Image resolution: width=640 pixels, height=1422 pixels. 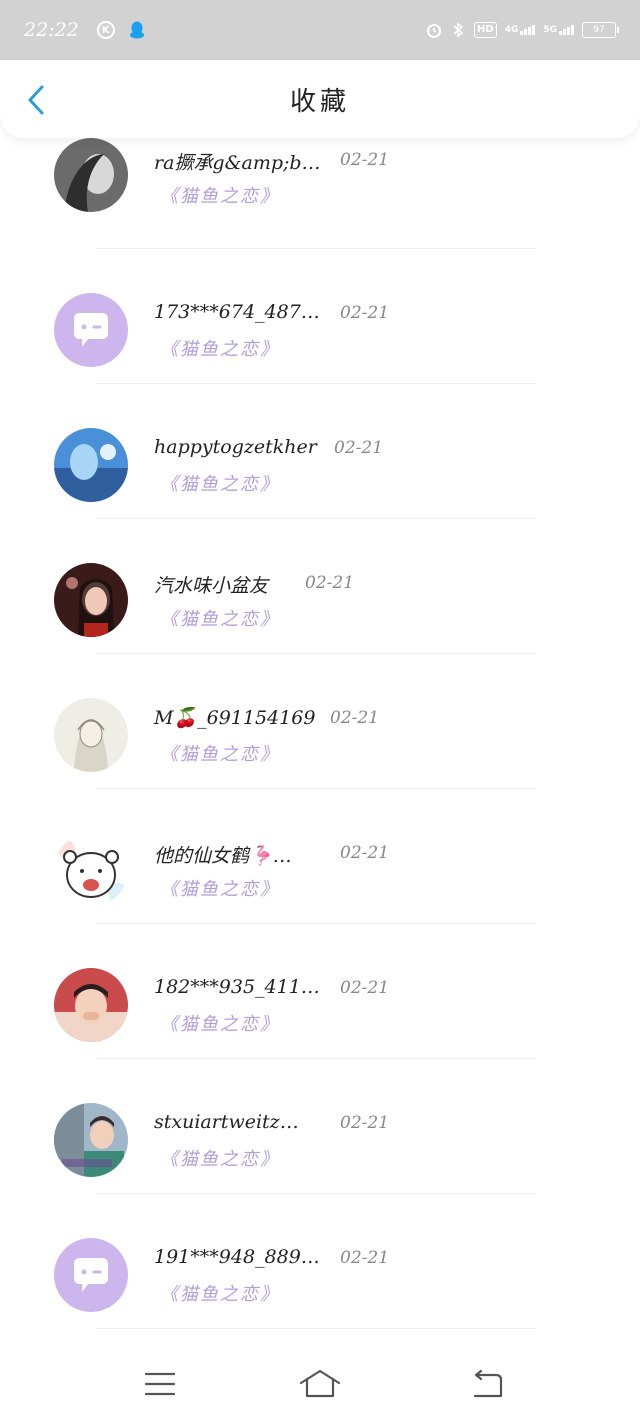 What do you see at coordinates (51, 30) in the screenshot?
I see `status-time: 22:22` at bounding box center [51, 30].